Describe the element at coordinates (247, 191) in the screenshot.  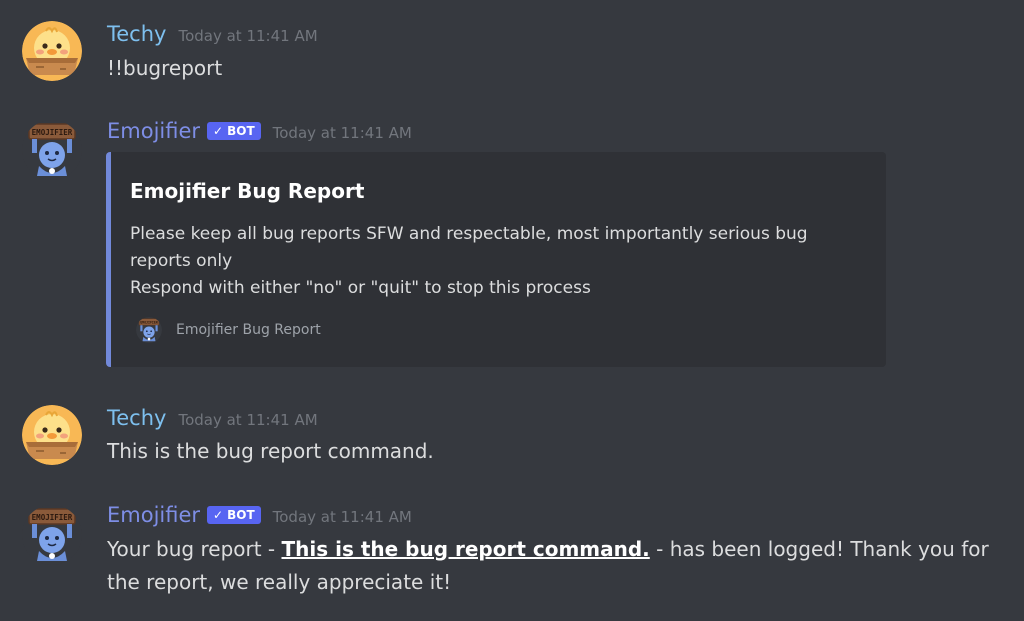
I see `embed-title: Emojifier Bug Report` at that location.